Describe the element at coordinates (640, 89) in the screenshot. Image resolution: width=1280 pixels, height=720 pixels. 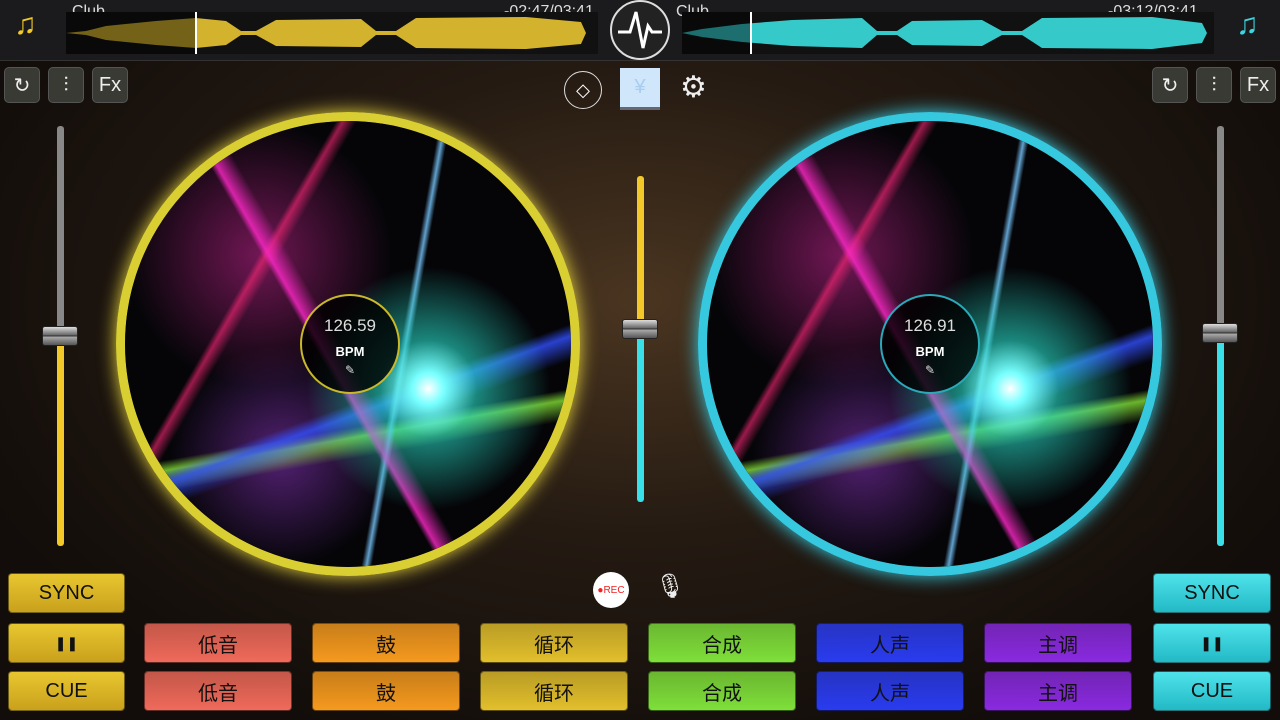
I see `yen-ad-icon: ¥` at that location.